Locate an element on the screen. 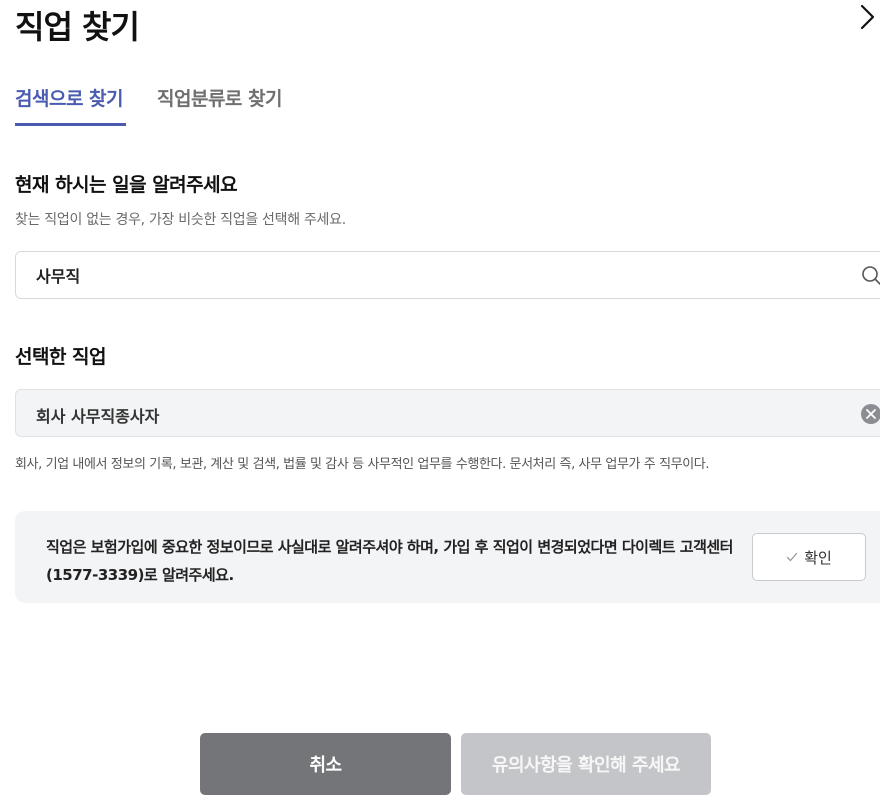  cancel-button: 취소 is located at coordinates (325, 764).